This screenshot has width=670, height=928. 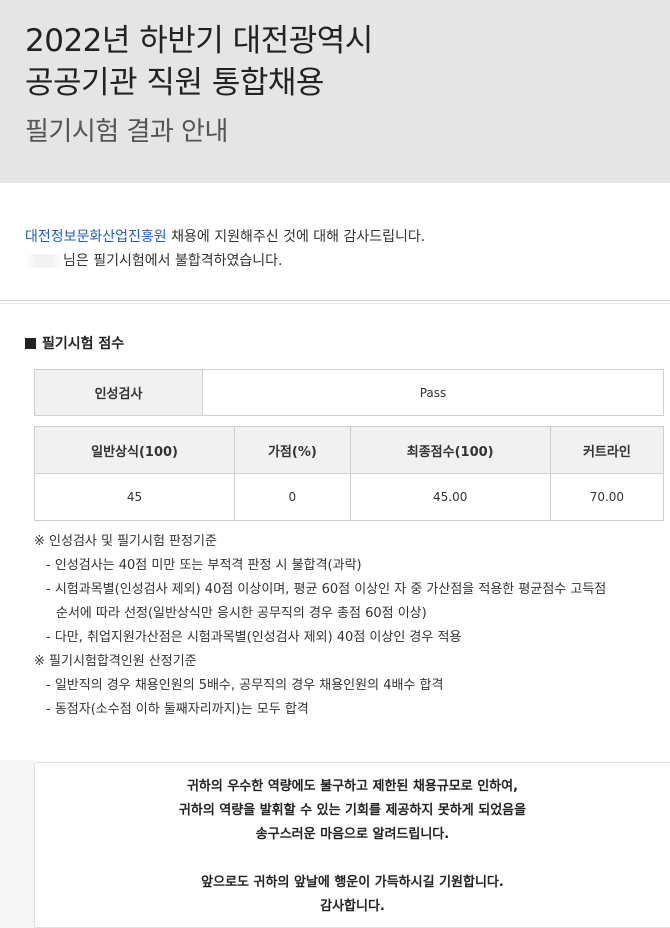 I want to click on square-bullet-icon, so click(x=30, y=343).